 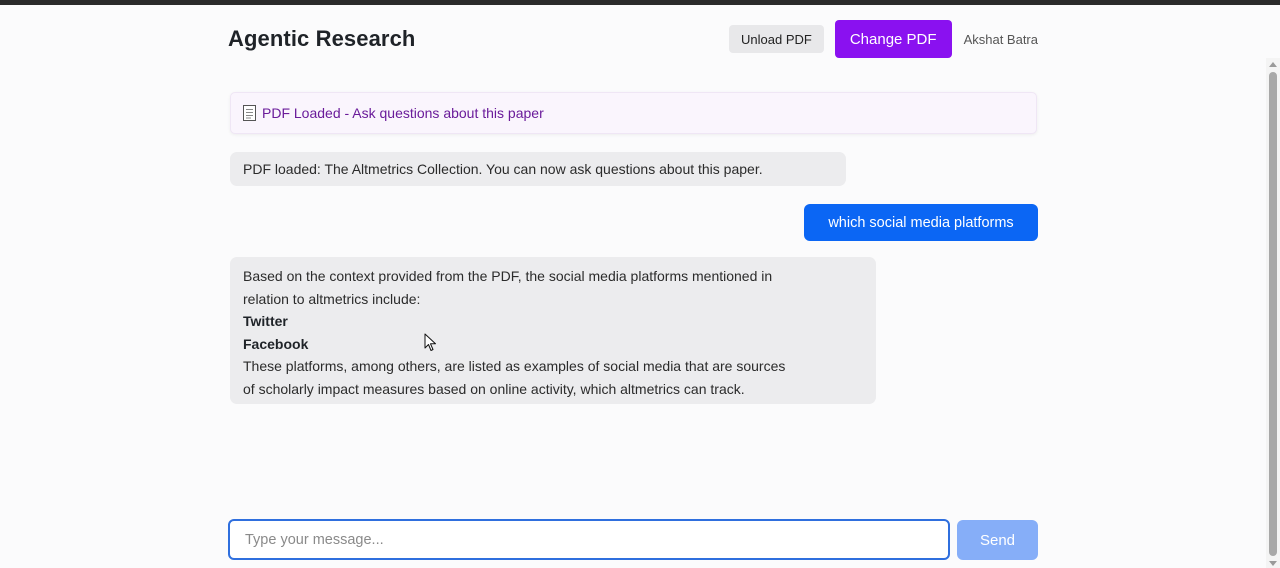 I want to click on scroll-down-arrow-icon, so click(x=1273, y=563).